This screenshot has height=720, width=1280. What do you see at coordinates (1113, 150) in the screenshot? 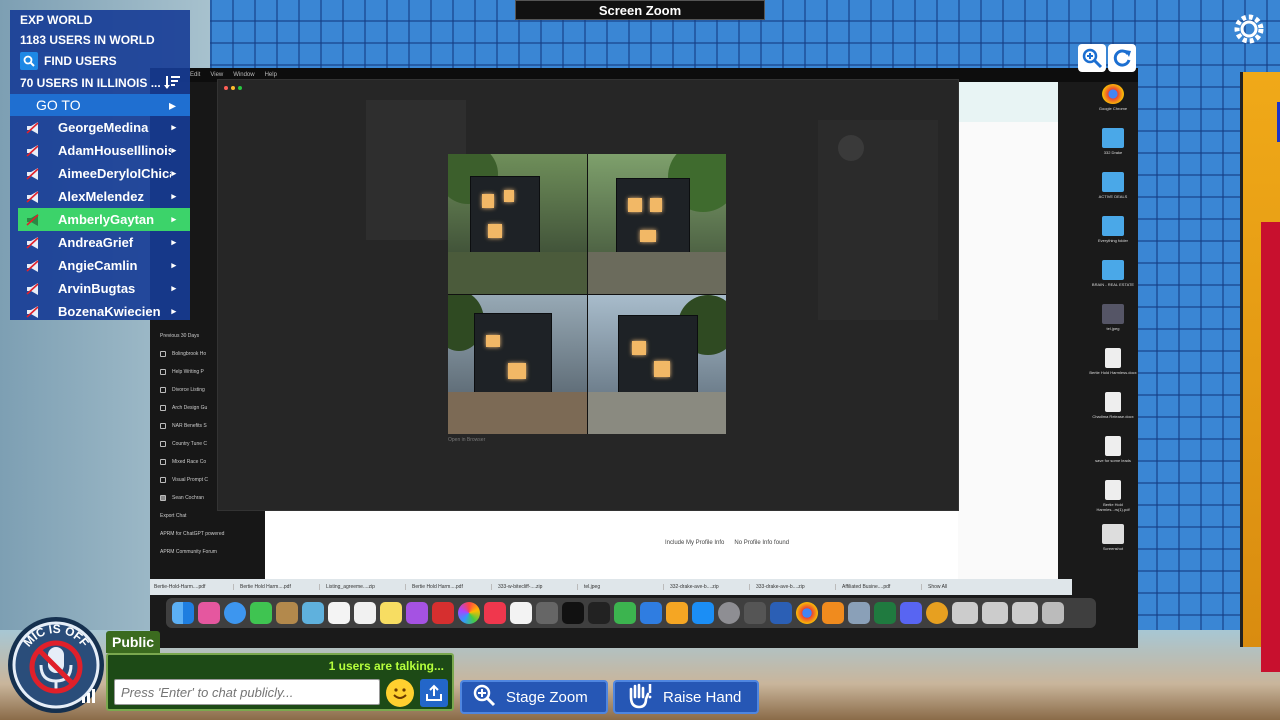
I see `desktop-icon: 332 Drake` at bounding box center [1113, 150].